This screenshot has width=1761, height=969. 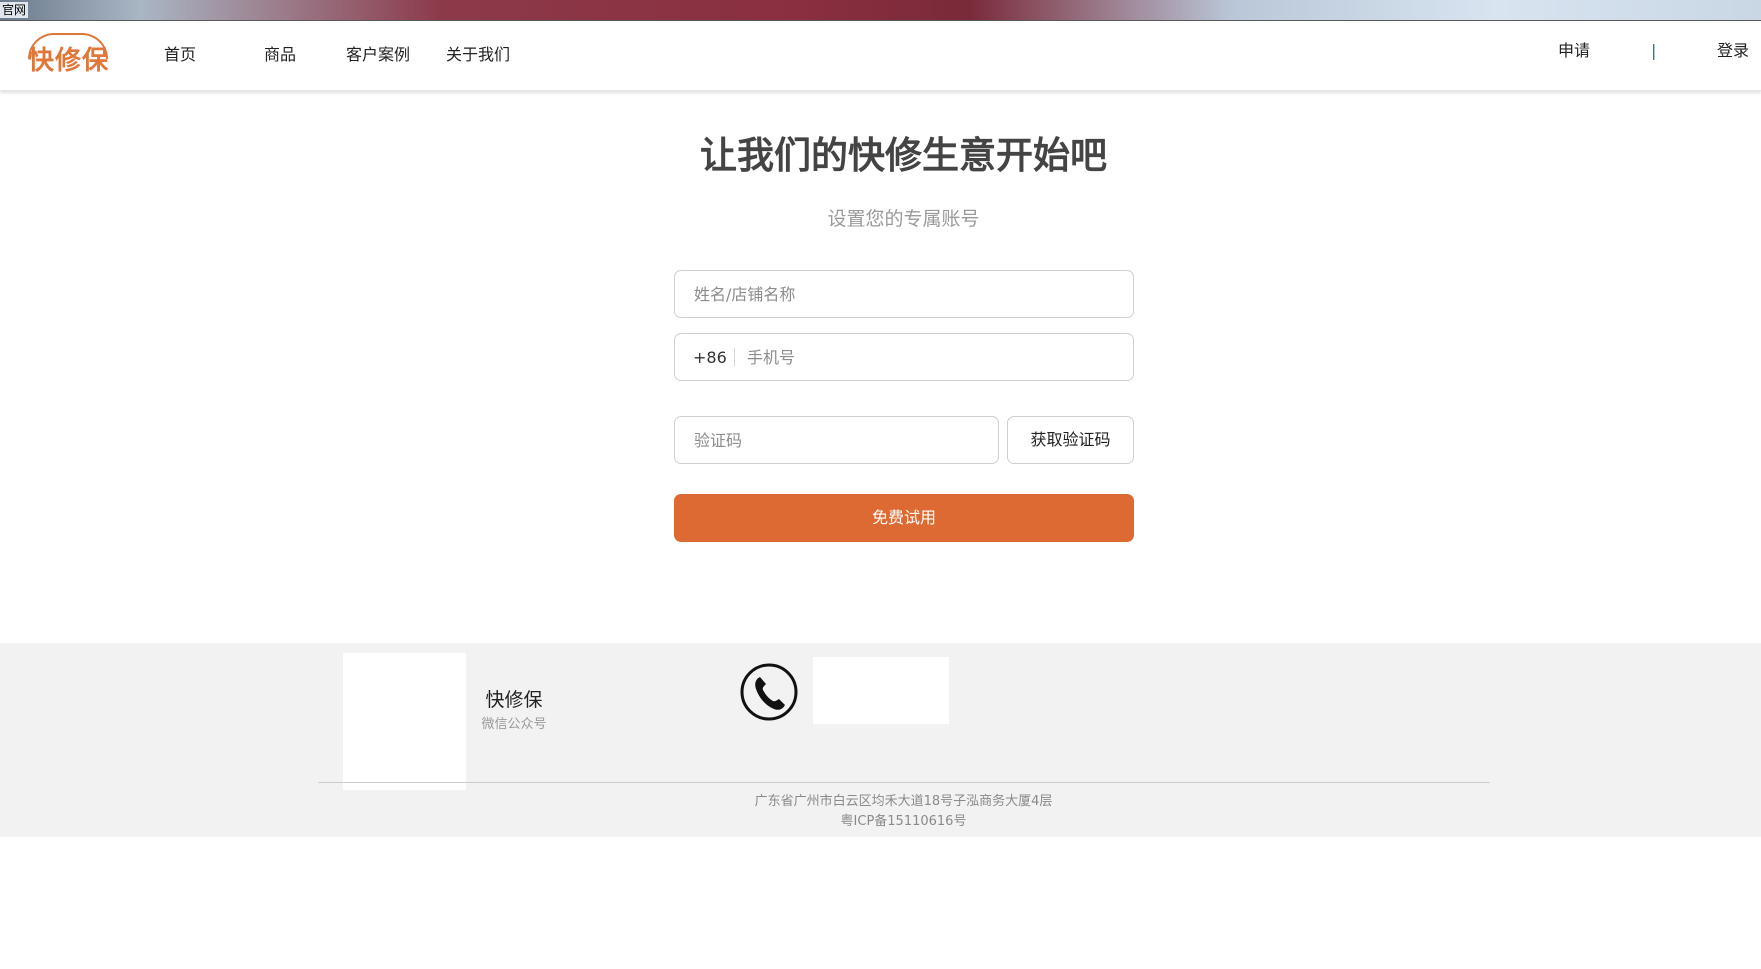 I want to click on window-title: 官网, so click(x=14, y=10).